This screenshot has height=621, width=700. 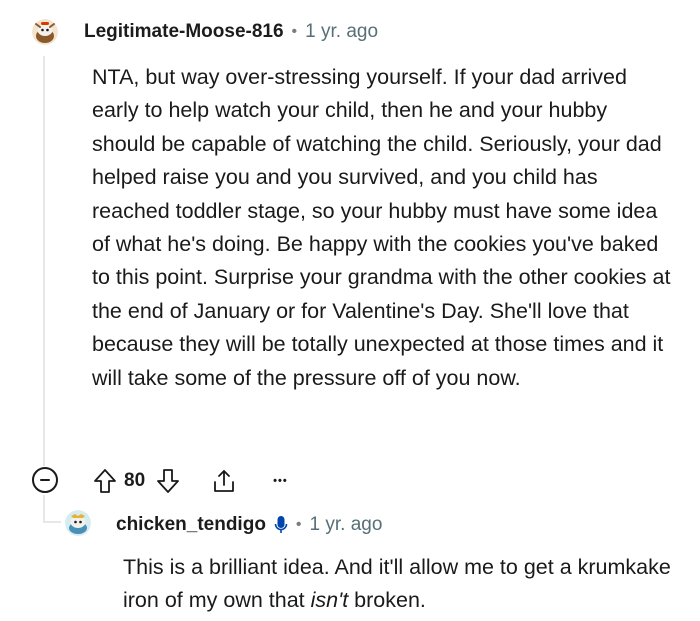 I want to click on reply-meta: chicken_tendigo • 1 yr. ago, so click(x=249, y=525).